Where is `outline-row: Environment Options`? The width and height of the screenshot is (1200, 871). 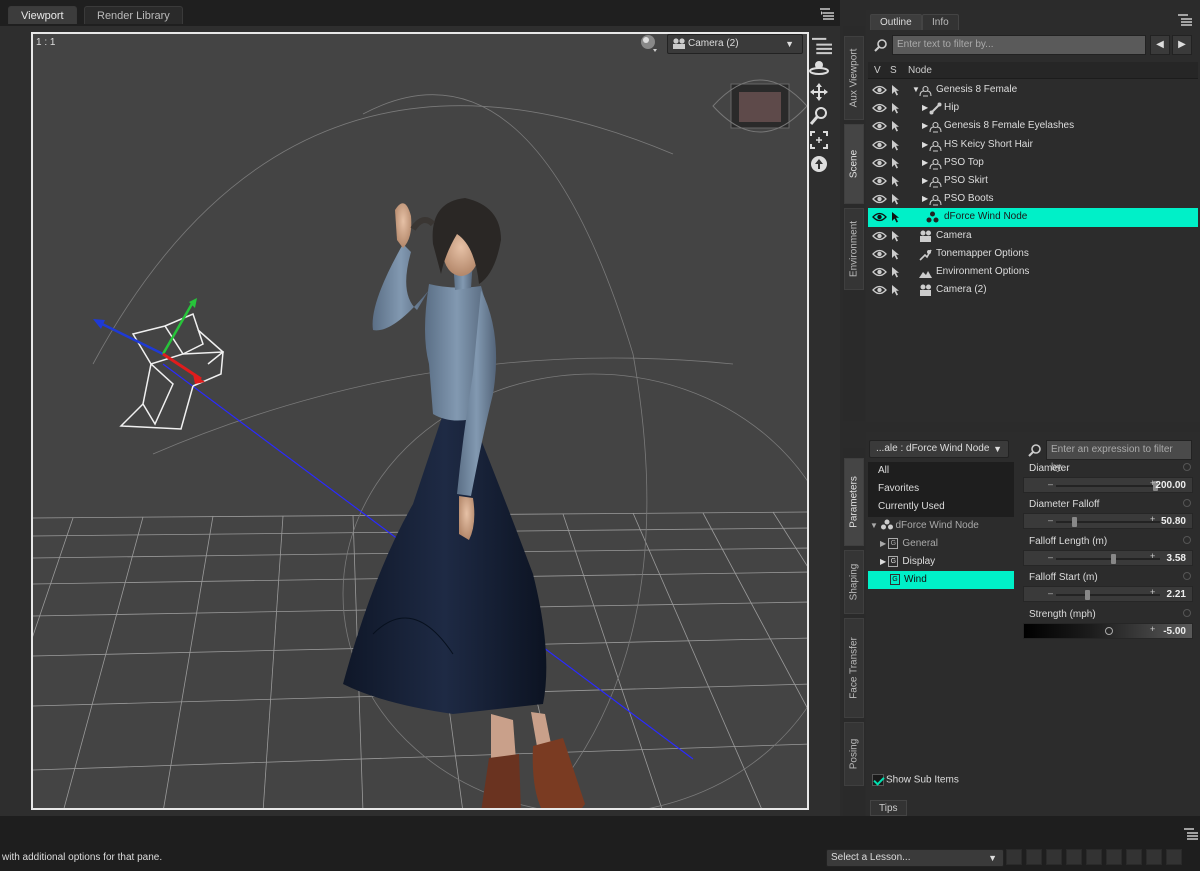 outline-row: Environment Options is located at coordinates (1033, 272).